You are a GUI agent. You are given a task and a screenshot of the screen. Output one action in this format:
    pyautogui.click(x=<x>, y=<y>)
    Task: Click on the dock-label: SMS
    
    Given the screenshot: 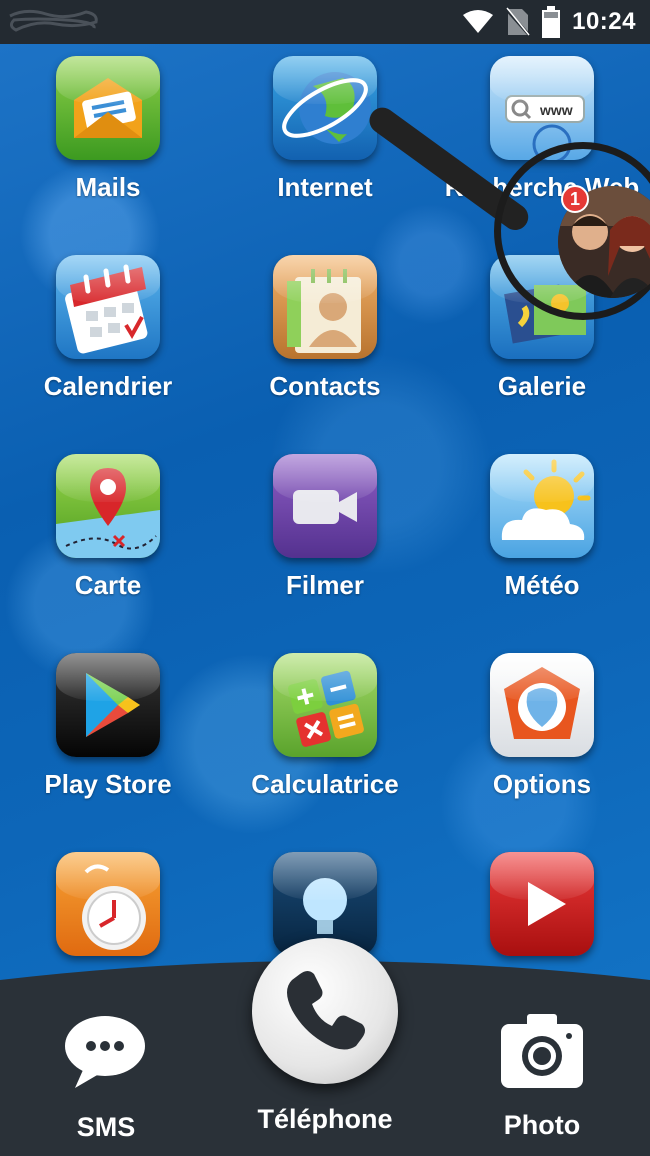 What is the action you would take?
    pyautogui.click(x=106, y=1127)
    